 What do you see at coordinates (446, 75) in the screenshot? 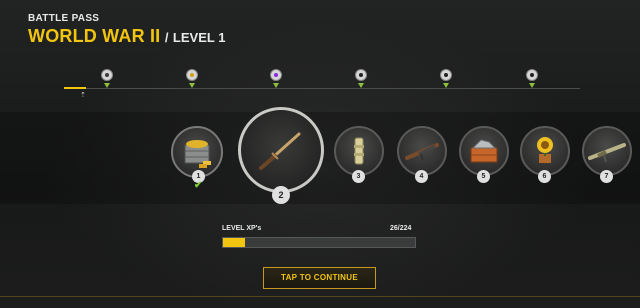
I see `skull-icon` at bounding box center [446, 75].